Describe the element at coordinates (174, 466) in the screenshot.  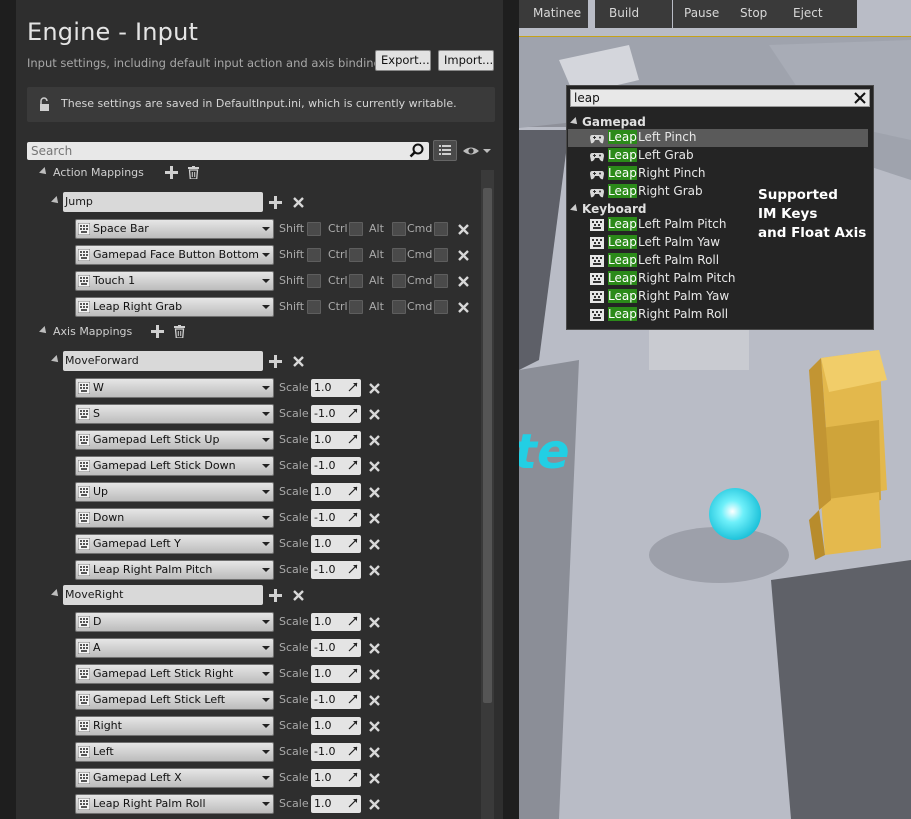
I see `key-selector-dropdown: Gamepad Left Stick Down` at that location.